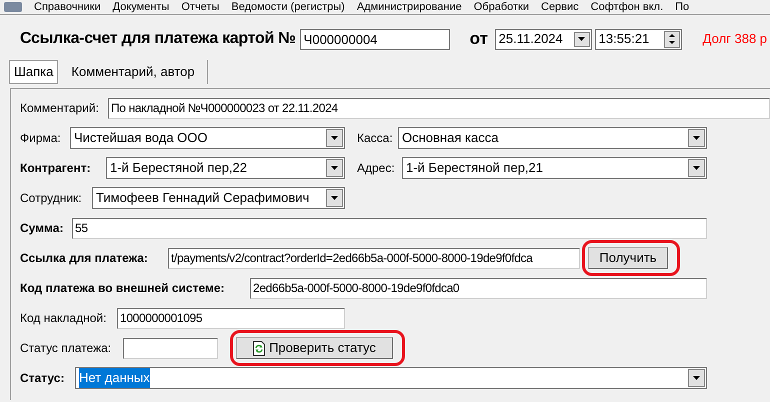  I want to click on menu-item: Документы, so click(141, 7).